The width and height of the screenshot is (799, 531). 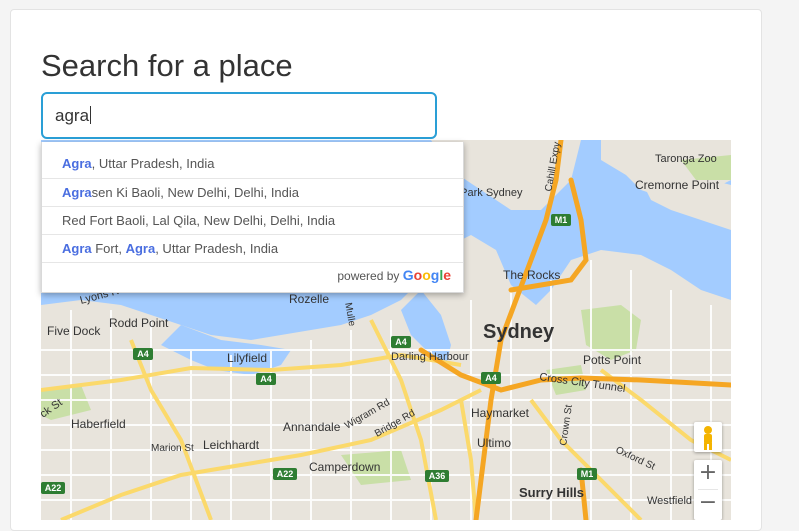 I want to click on text-caret, so click(x=91, y=115).